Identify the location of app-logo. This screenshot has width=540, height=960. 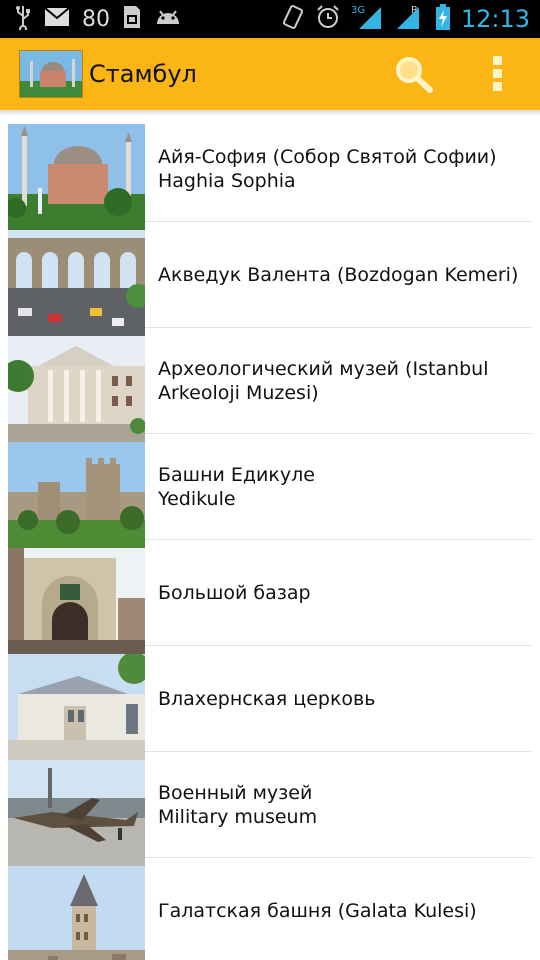
(51, 74).